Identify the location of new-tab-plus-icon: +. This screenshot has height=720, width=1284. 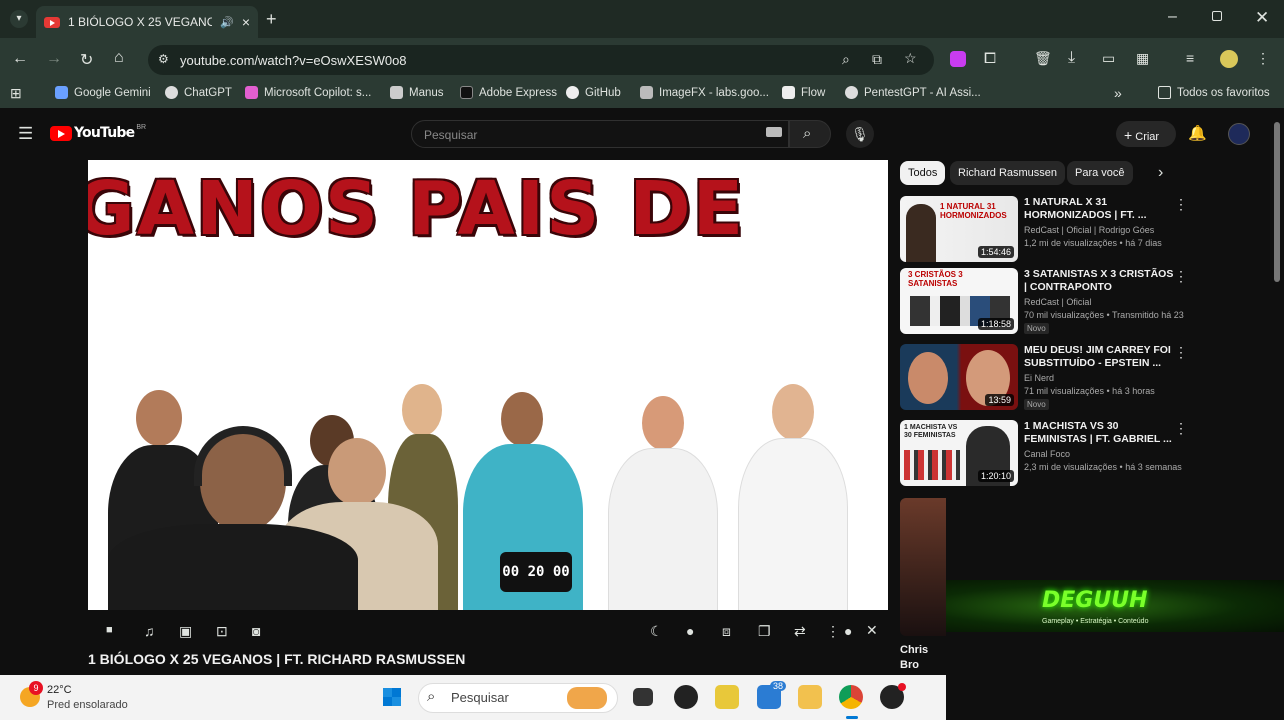
(271, 19).